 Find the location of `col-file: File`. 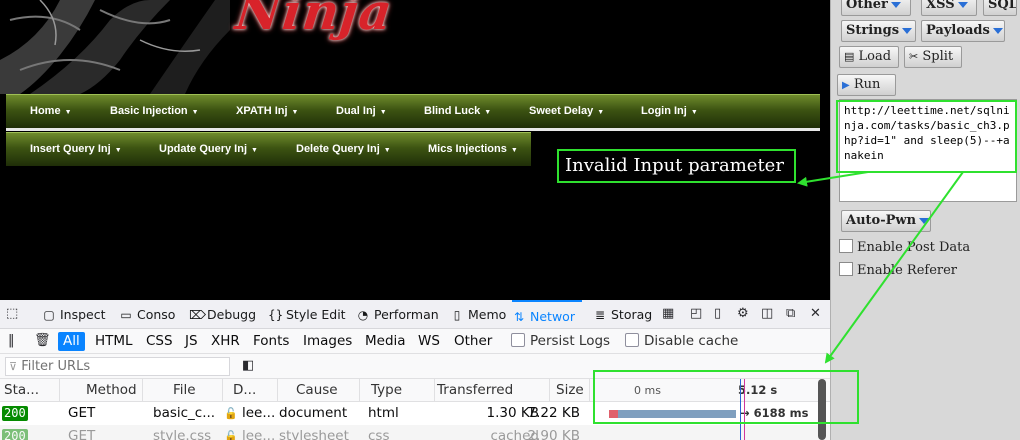

col-file: File is located at coordinates (183, 390).